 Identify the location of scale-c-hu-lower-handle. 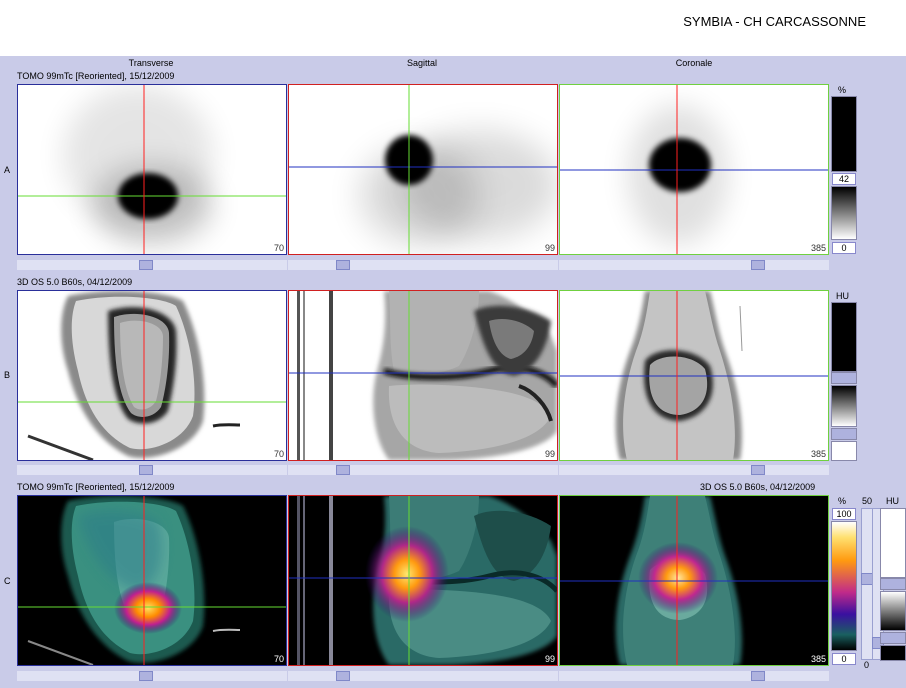
(893, 638).